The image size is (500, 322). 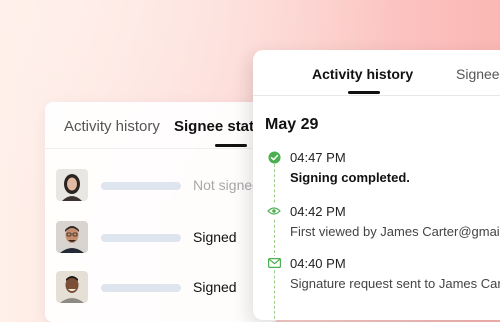 What do you see at coordinates (478, 74) in the screenshot?
I see `tab-signee-status: Signee status` at bounding box center [478, 74].